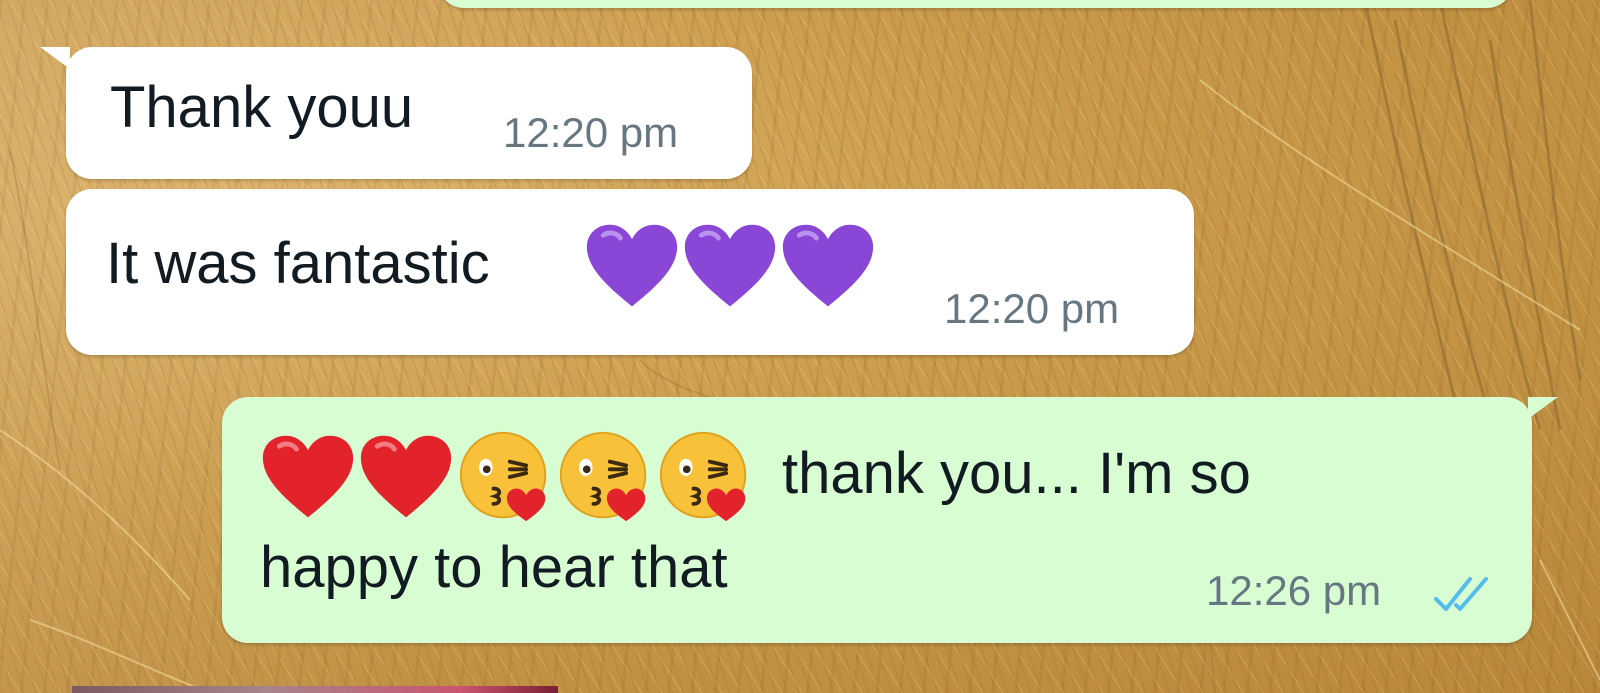  I want to click on purple-hearts-emoji, so click(730, 266).